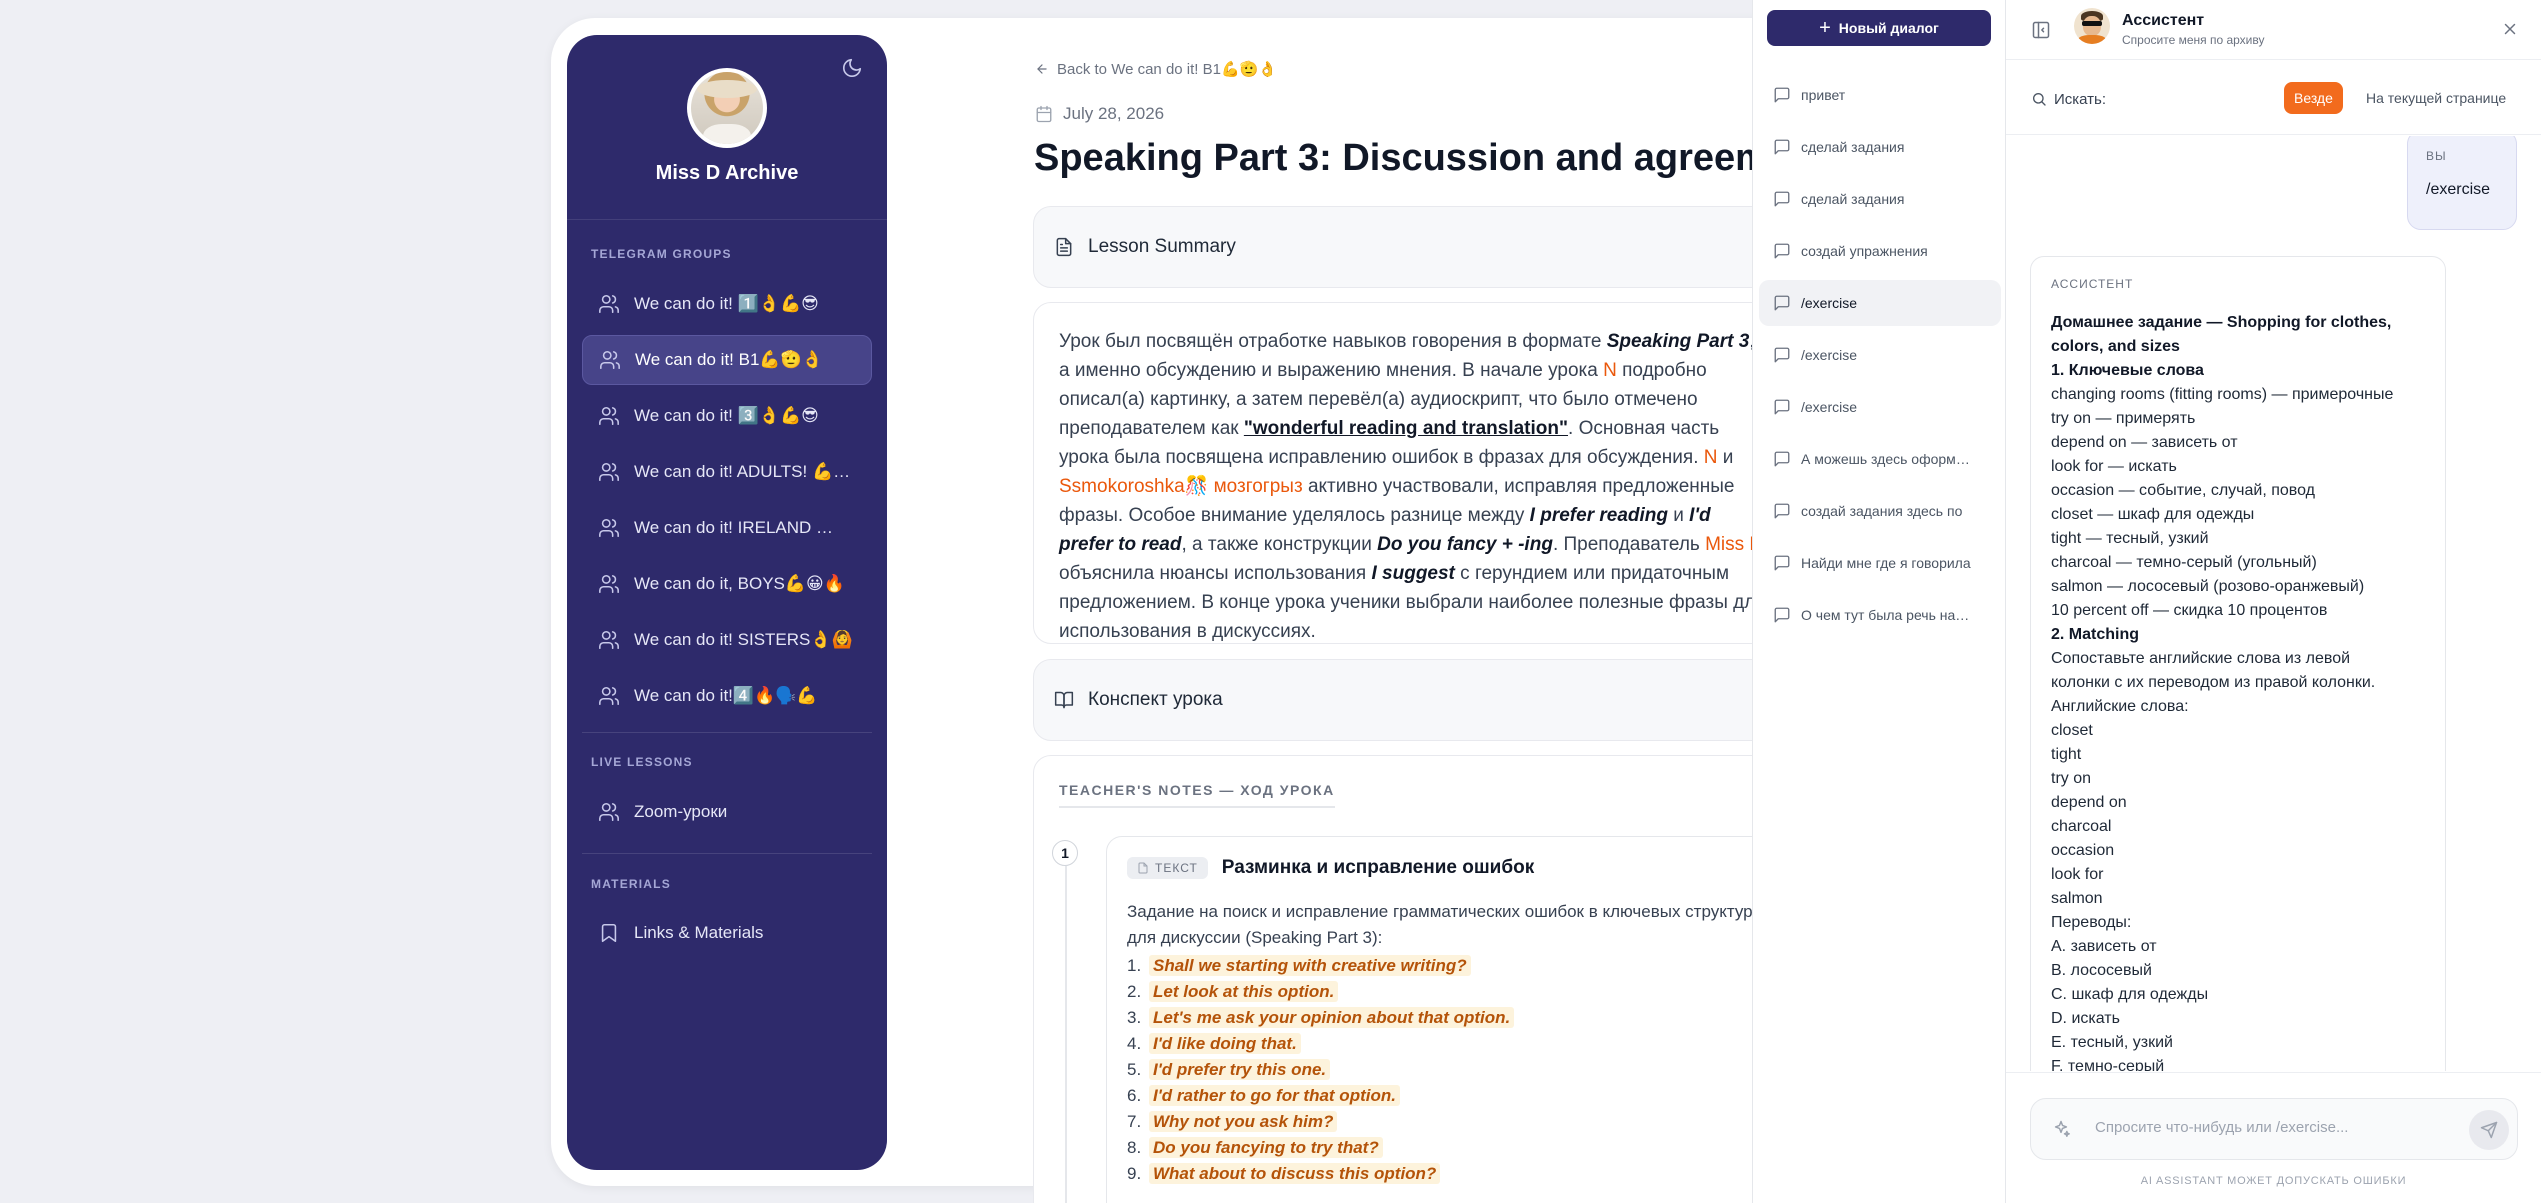  Describe the element at coordinates (1066, 1034) in the screenshot. I see `timeline-line` at that location.